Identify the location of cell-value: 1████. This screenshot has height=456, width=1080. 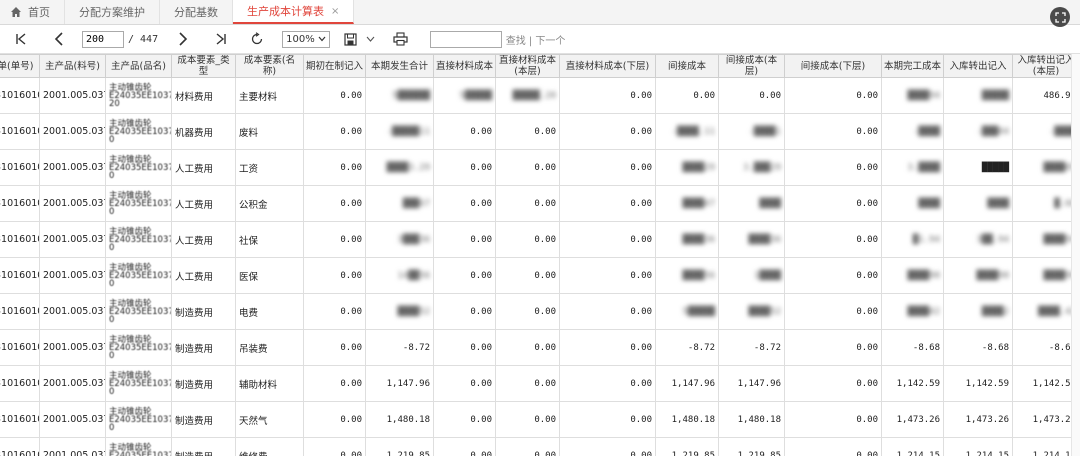
(767, 276).